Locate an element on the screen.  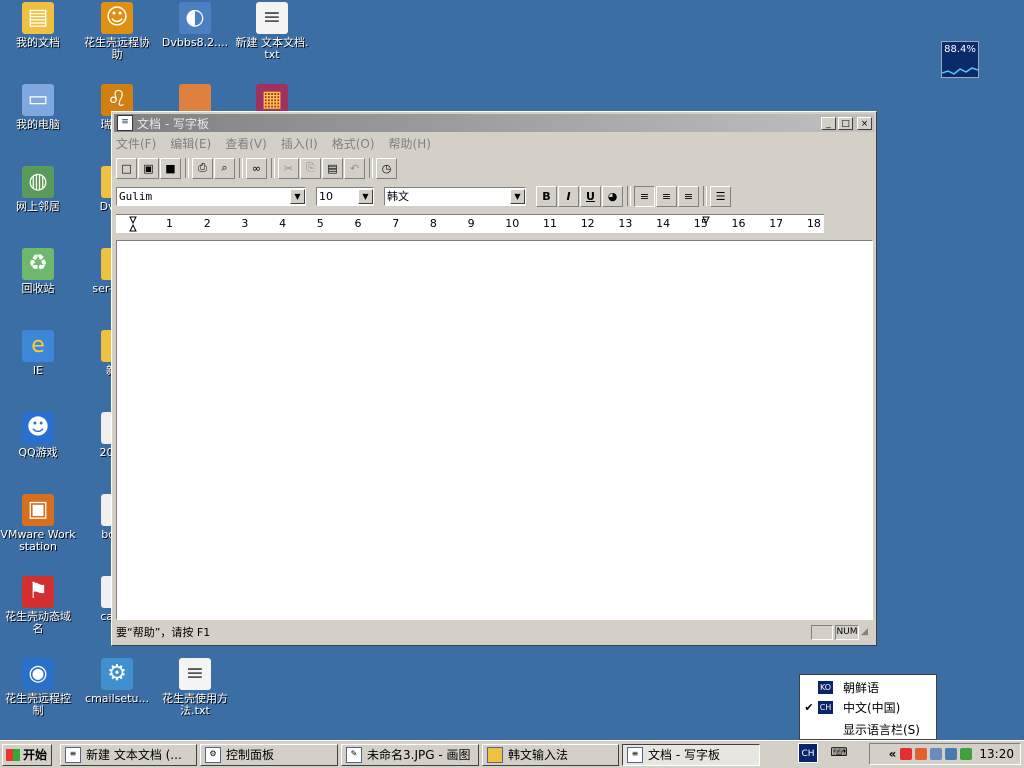
save-button: ■ is located at coordinates (170, 168).